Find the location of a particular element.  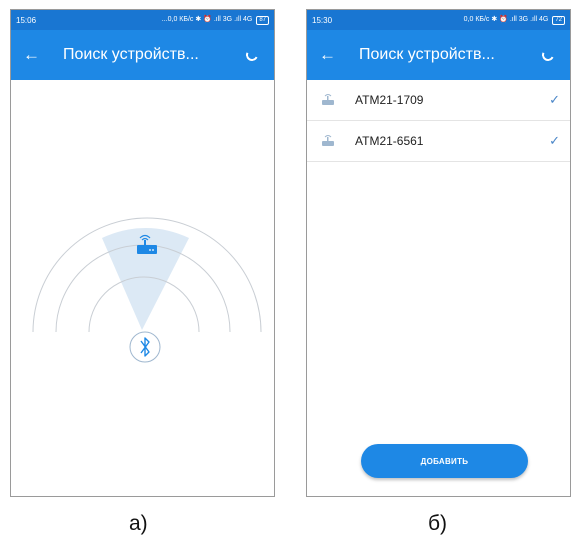

caption-b: б) is located at coordinates (438, 523).